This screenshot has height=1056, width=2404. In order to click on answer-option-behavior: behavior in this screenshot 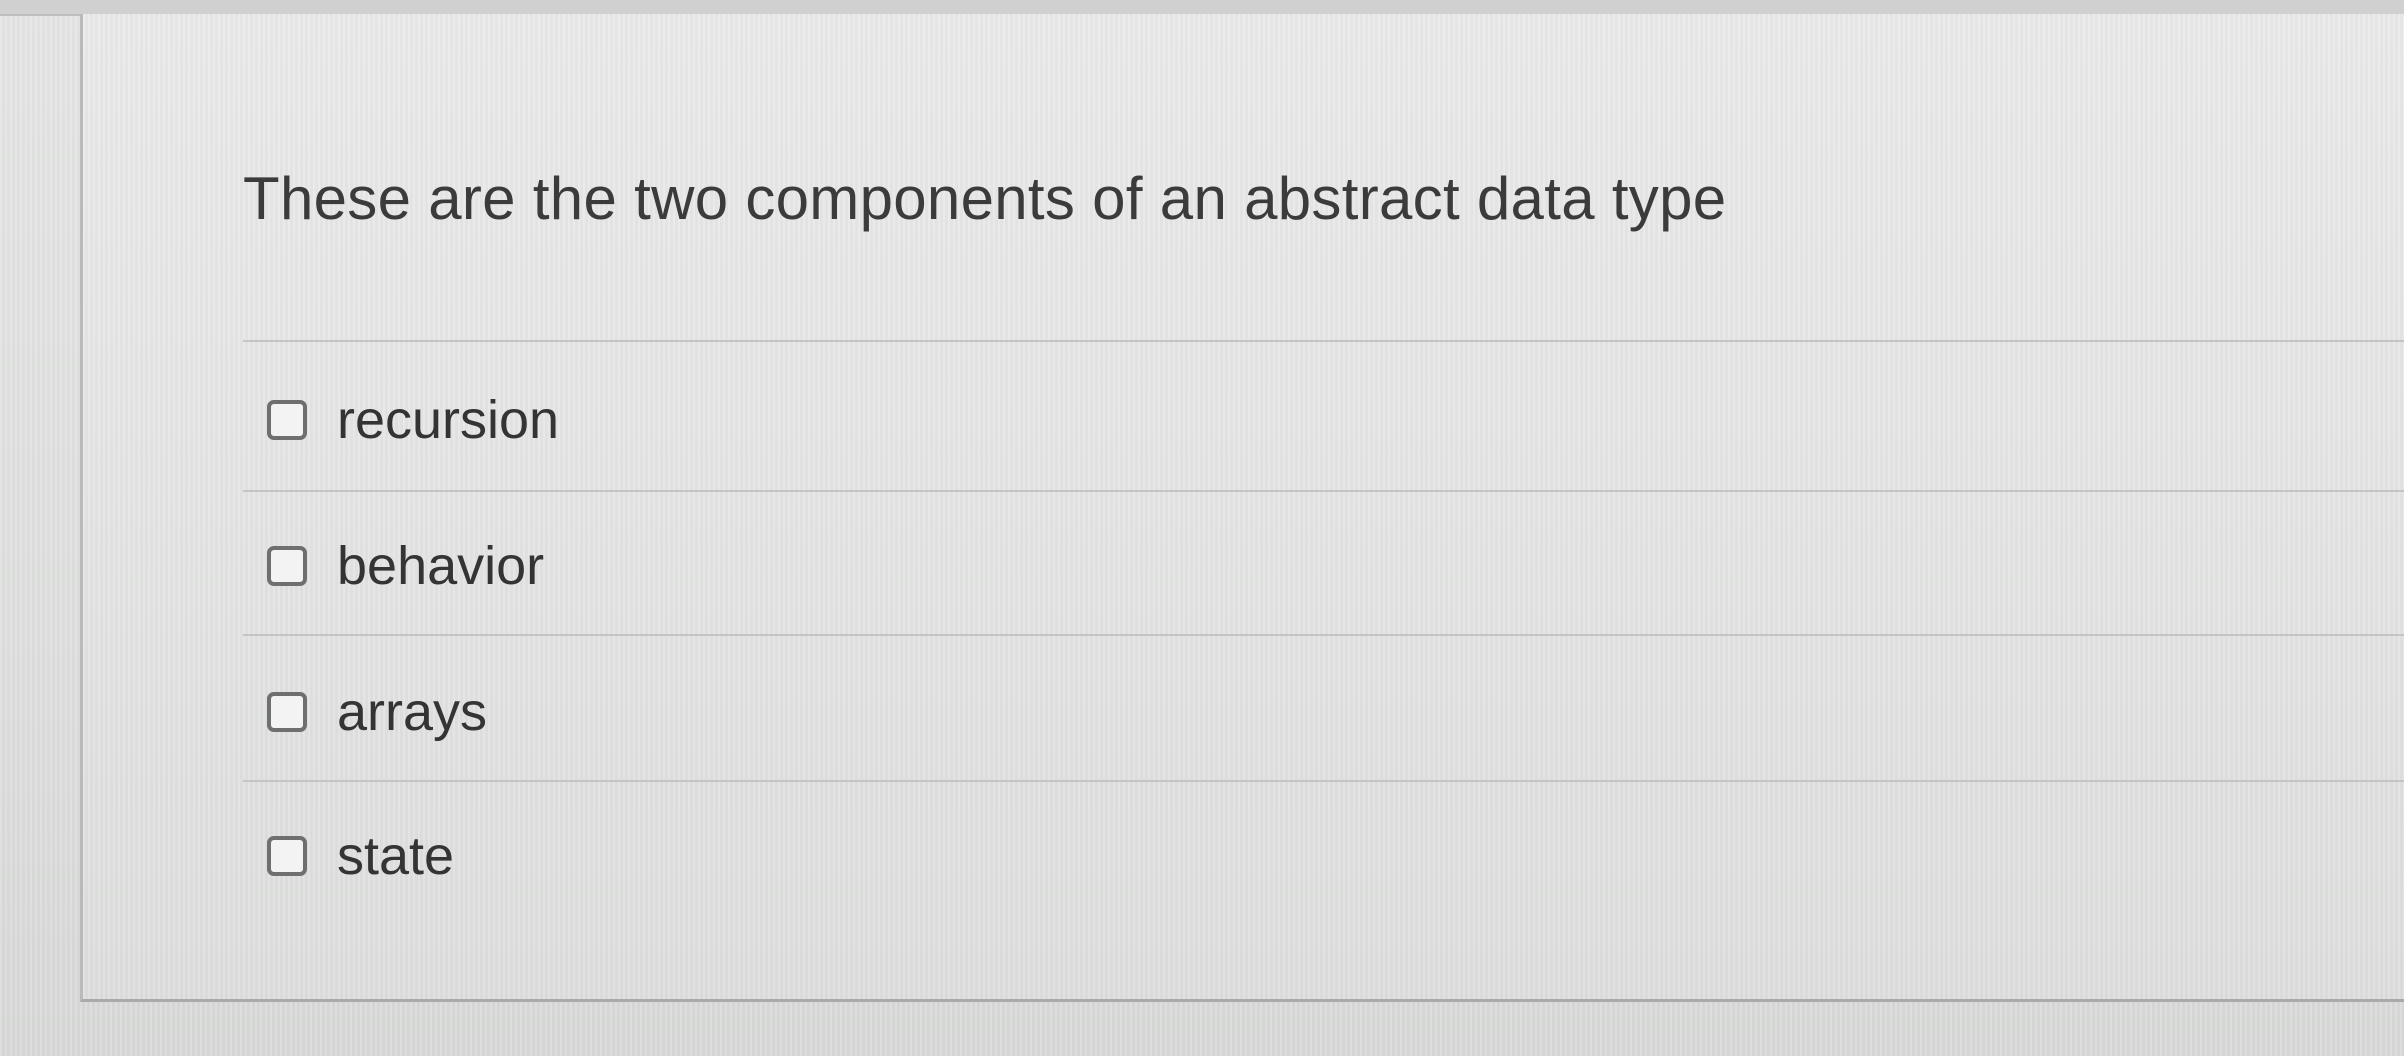, I will do `click(405, 566)`.